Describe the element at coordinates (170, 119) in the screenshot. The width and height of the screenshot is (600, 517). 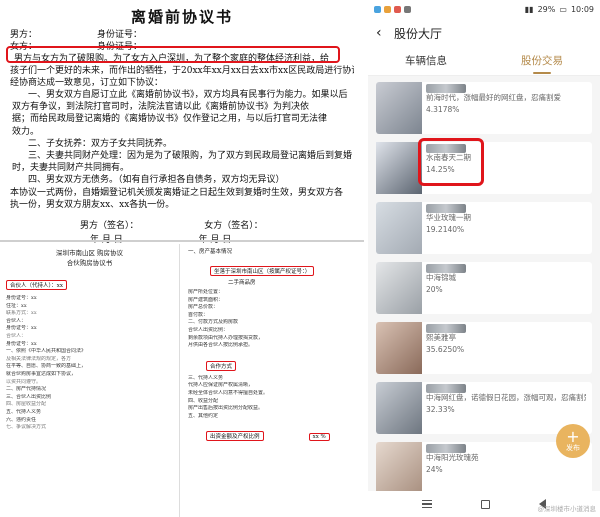
I see `clause-line: 据；而给民政局登记离婚的《离婚协议书》仅作登记之用，与以后打官司无法律` at that location.